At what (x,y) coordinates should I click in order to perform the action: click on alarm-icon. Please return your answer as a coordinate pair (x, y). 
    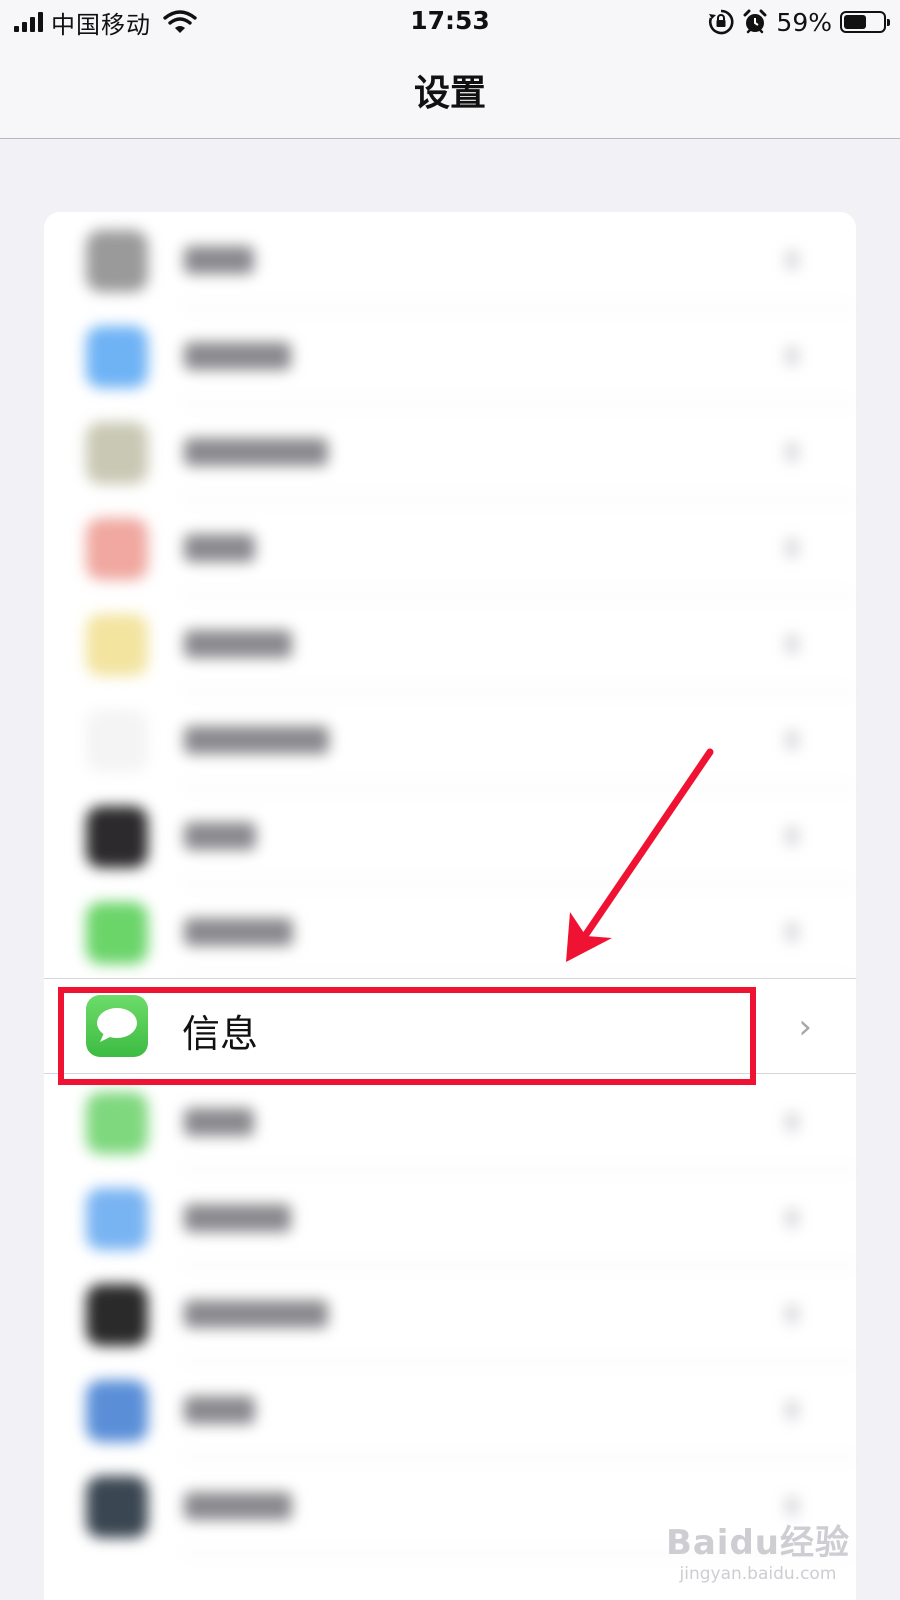
    Looking at the image, I should click on (755, 21).